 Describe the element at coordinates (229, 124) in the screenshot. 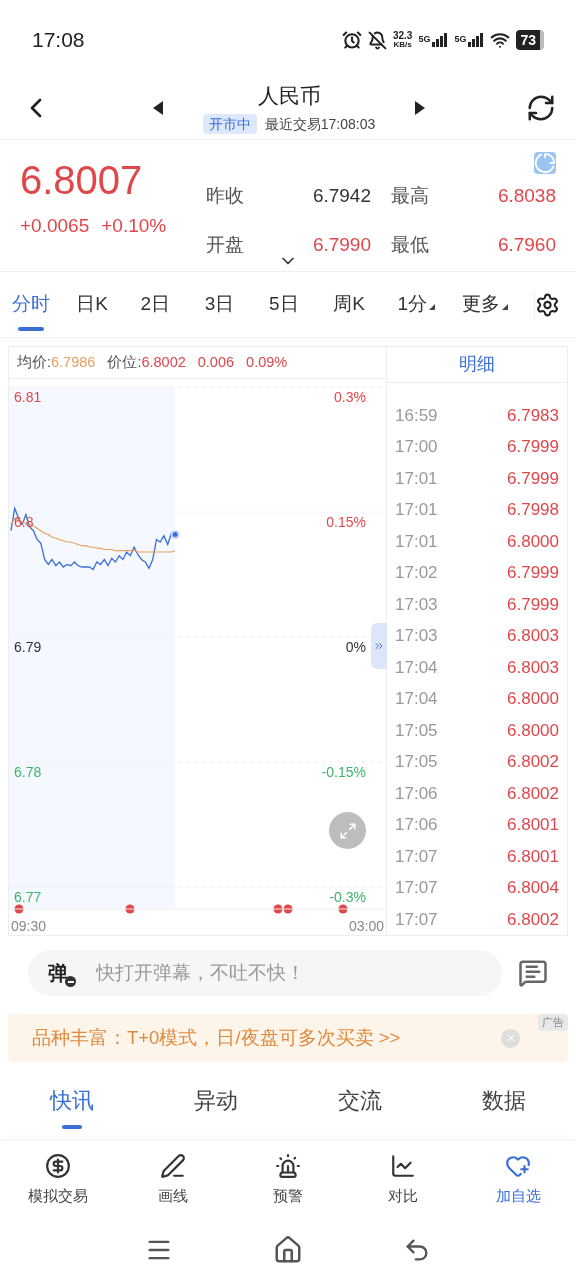

I see `market-status-badge: 开市中` at that location.